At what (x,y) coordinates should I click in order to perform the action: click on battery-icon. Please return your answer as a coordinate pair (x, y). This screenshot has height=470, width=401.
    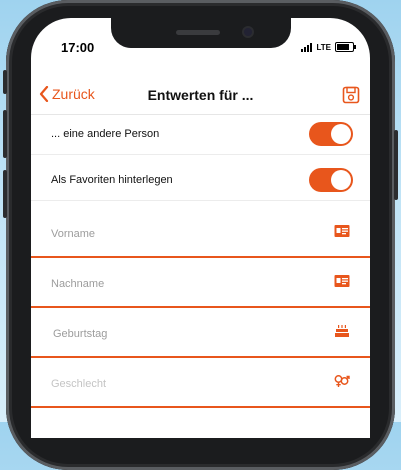
    Looking at the image, I should click on (345, 47).